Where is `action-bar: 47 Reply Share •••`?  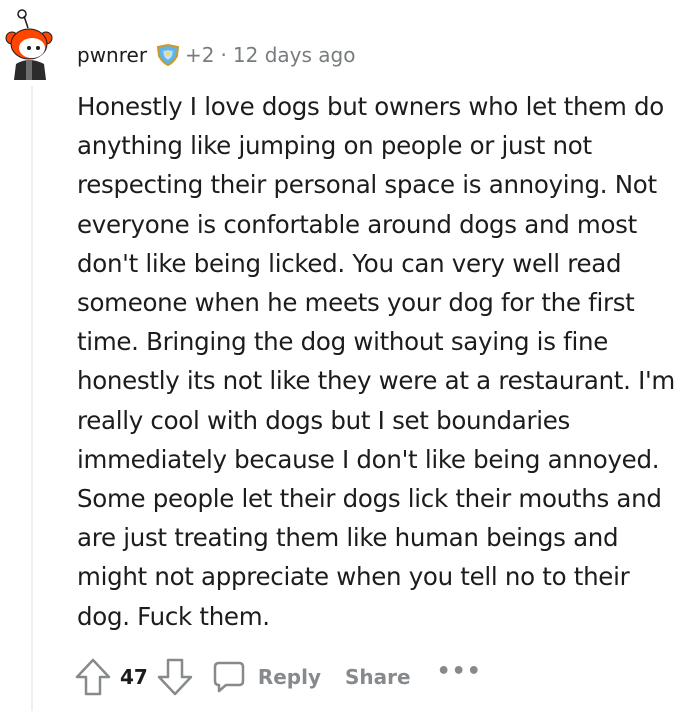
action-bar: 47 Reply Share ••• is located at coordinates (278, 677).